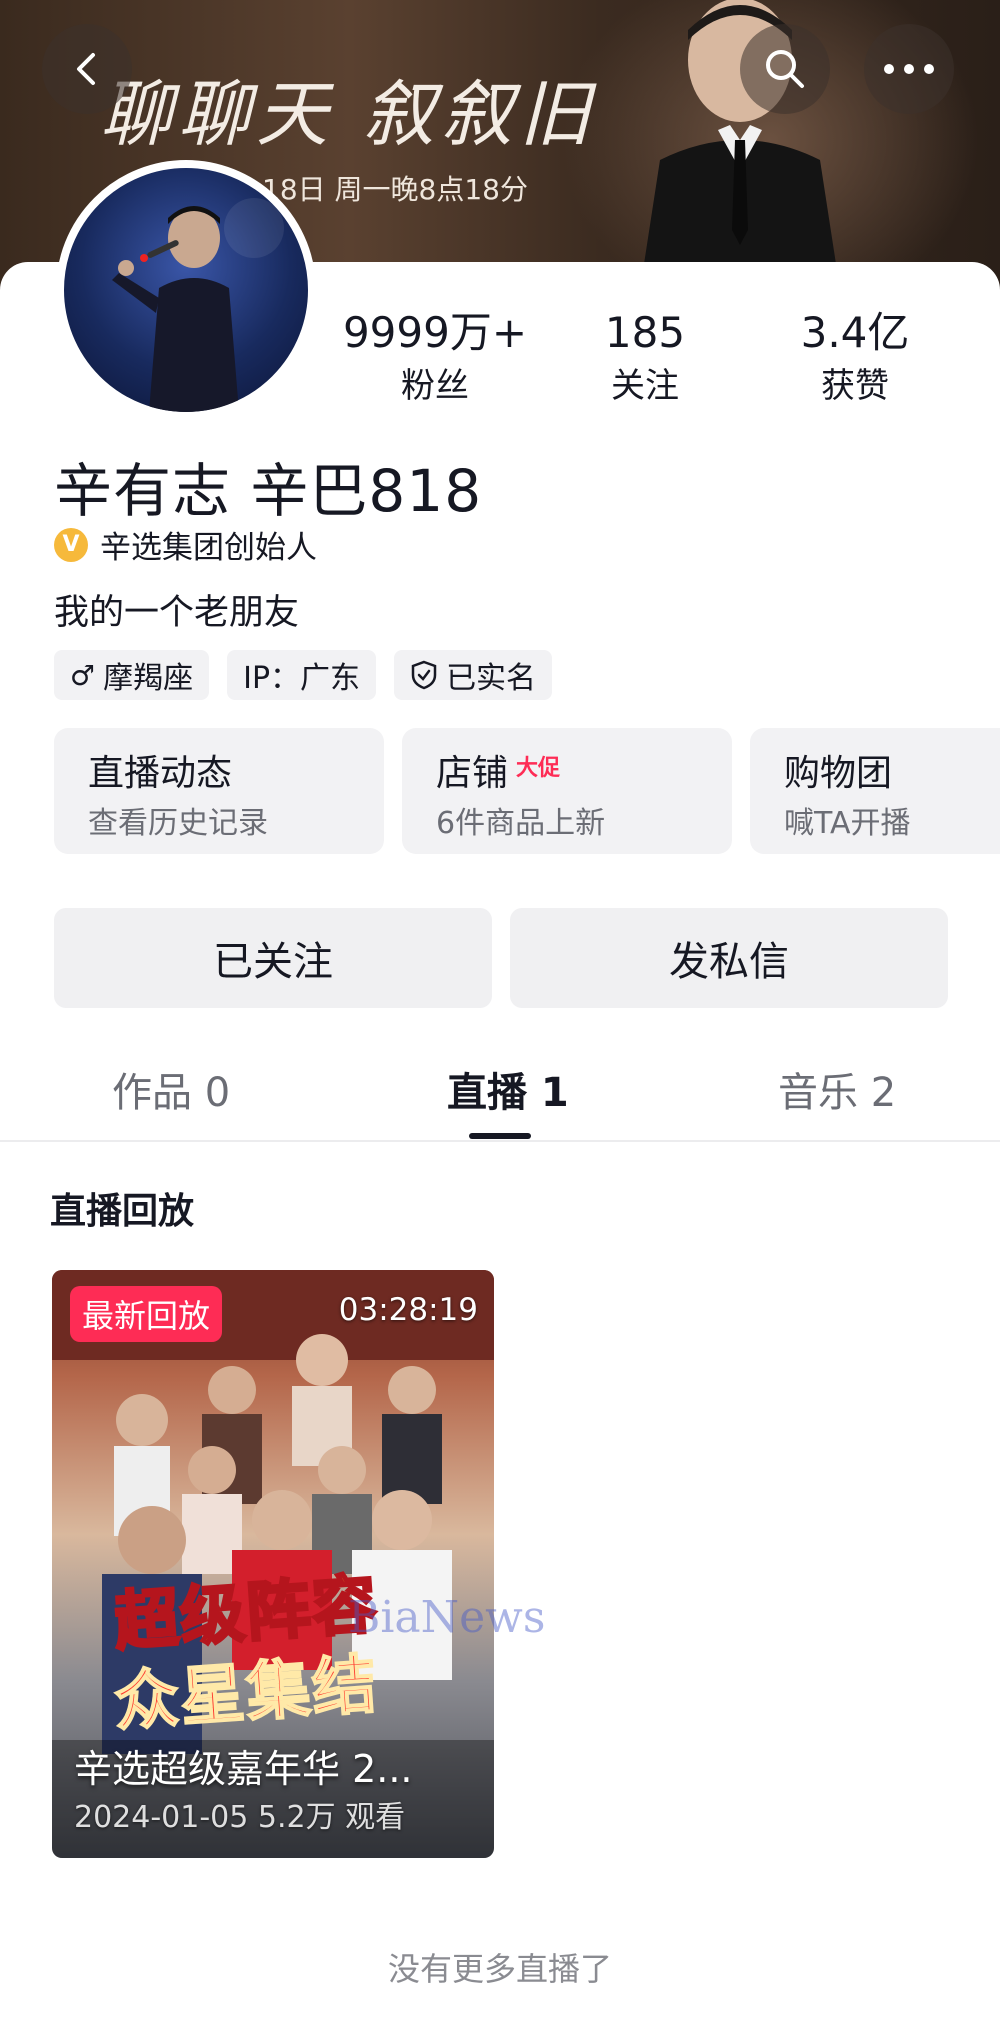  I want to click on feature-live-history-title: 直播动态, so click(160, 773).